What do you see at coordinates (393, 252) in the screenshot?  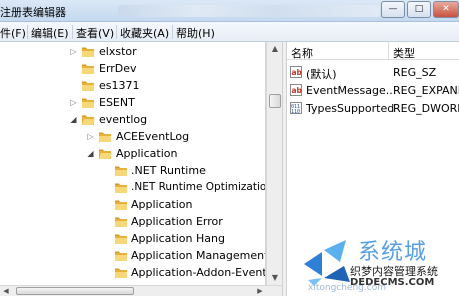 I see `watermark-title: 系统城` at bounding box center [393, 252].